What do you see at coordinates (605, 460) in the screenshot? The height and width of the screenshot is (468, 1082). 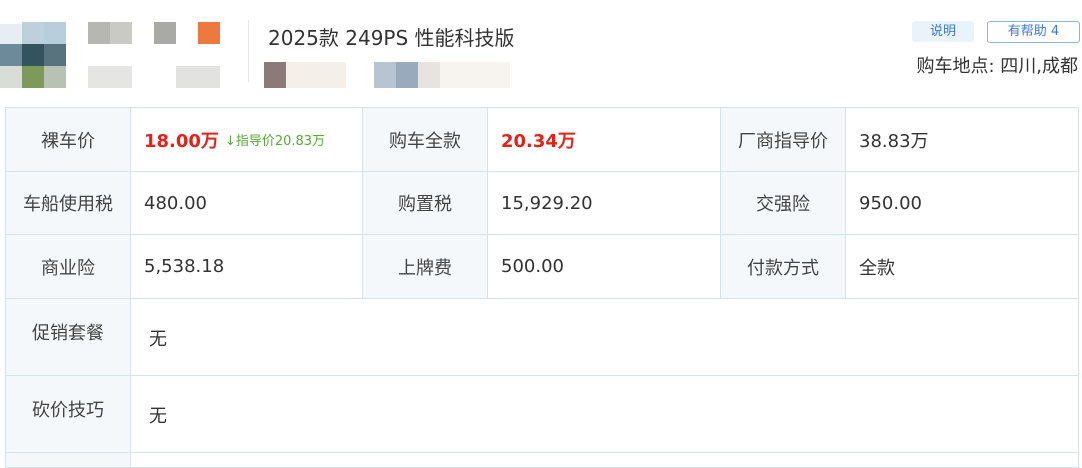 I see `next-row-value` at bounding box center [605, 460].